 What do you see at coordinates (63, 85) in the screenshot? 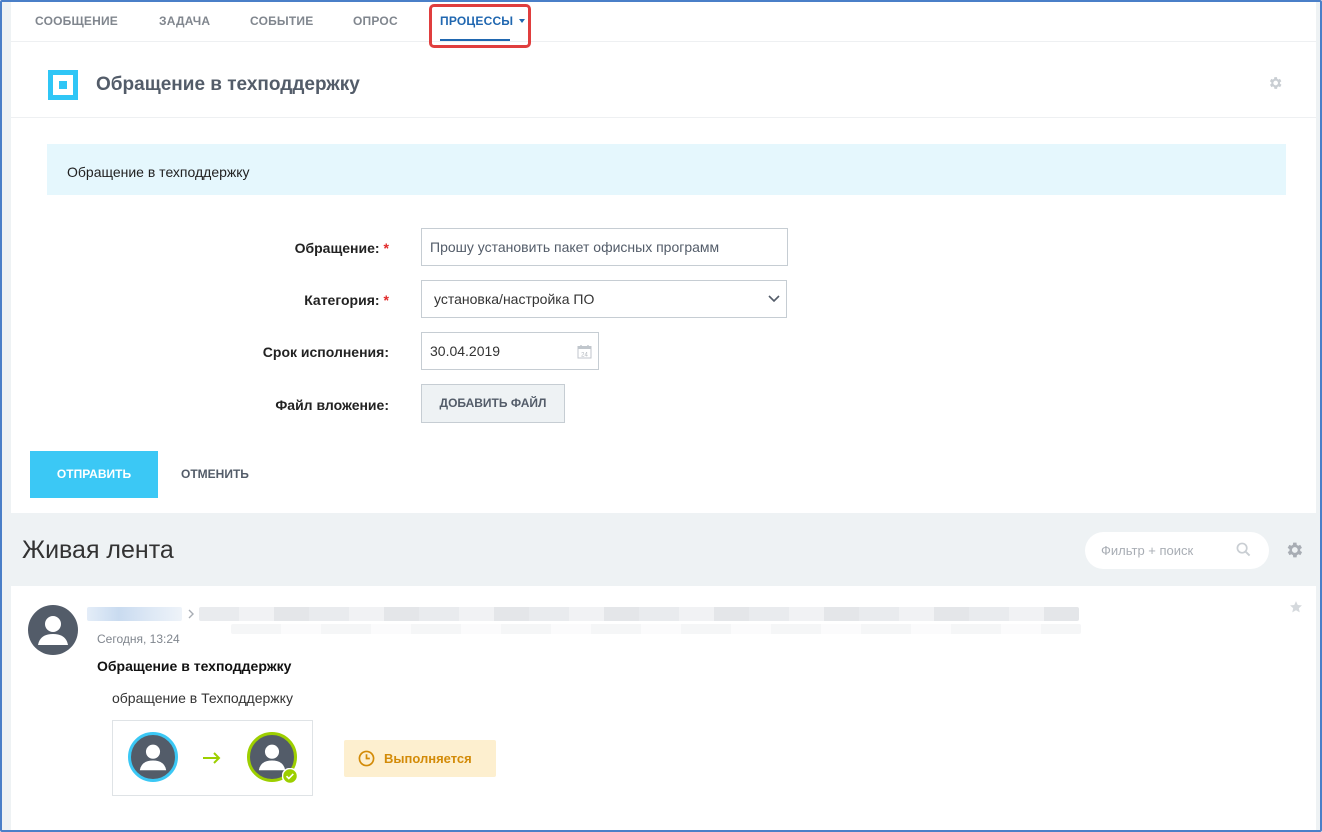
I see `process-icon` at bounding box center [63, 85].